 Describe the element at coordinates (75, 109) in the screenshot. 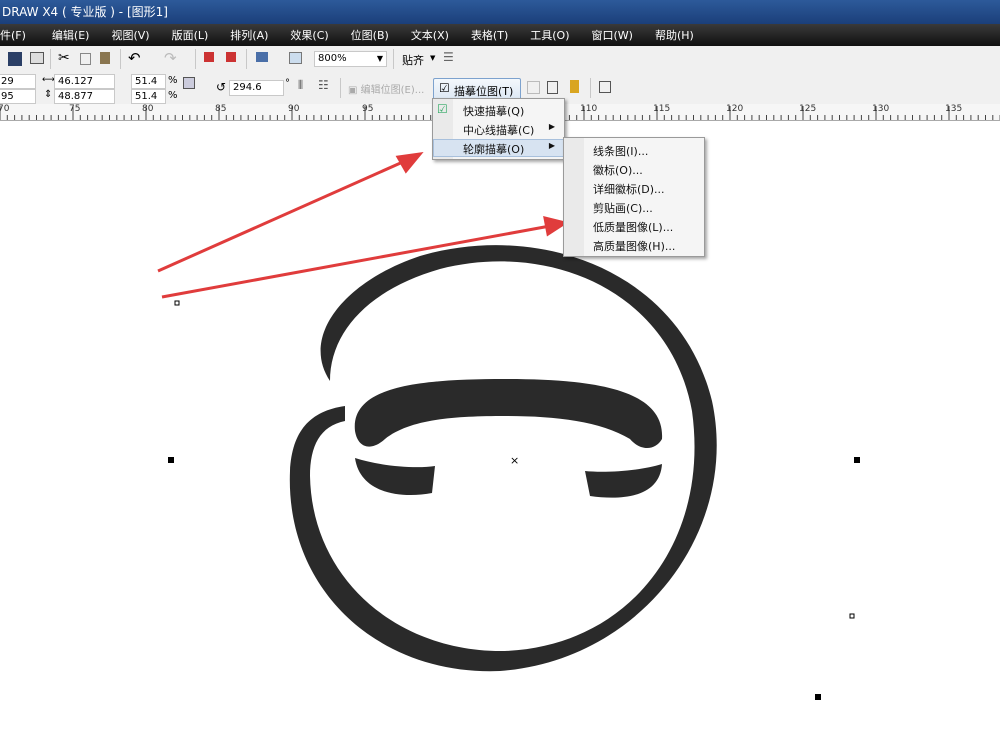

I see `ruler-label: 75` at that location.